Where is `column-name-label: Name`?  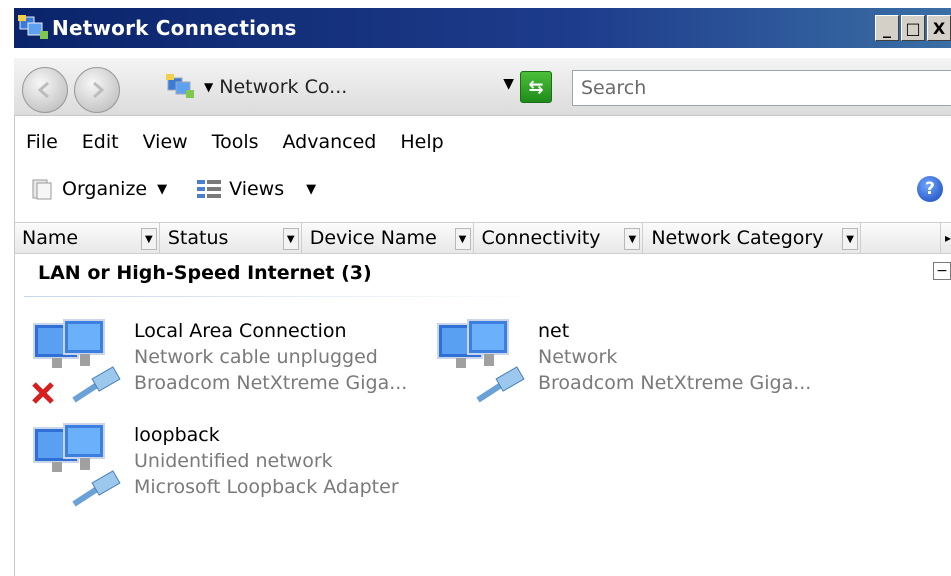 column-name-label: Name is located at coordinates (50, 238).